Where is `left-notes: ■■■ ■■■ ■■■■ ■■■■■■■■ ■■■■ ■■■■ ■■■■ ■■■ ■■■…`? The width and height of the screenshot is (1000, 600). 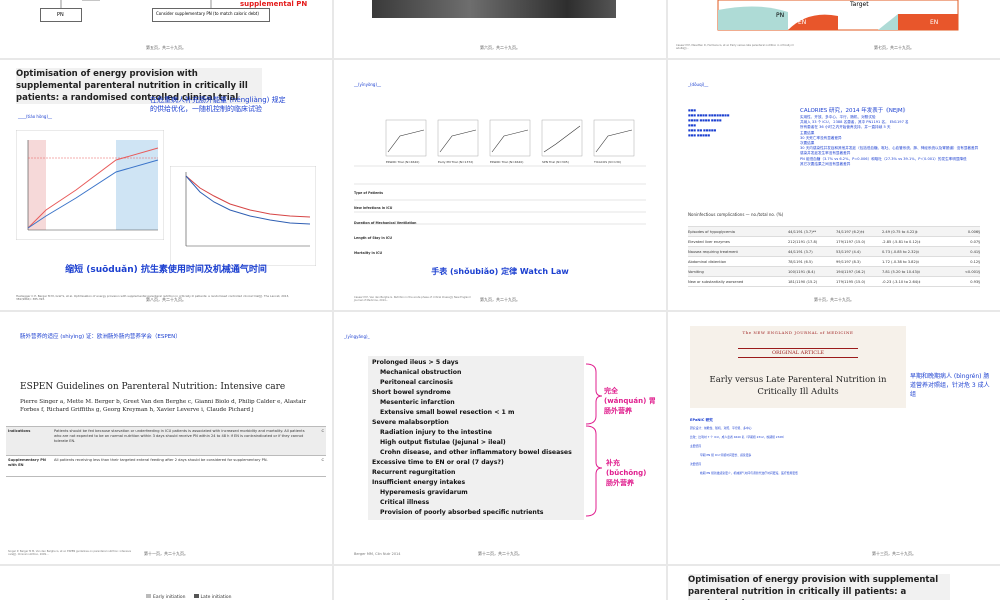 left-notes: ■■■ ■■■ ■■■■ ■■■■■■■■ ■■■■ ■■■■ ■■■■ ■■■ ■■■… is located at coordinates (709, 122).